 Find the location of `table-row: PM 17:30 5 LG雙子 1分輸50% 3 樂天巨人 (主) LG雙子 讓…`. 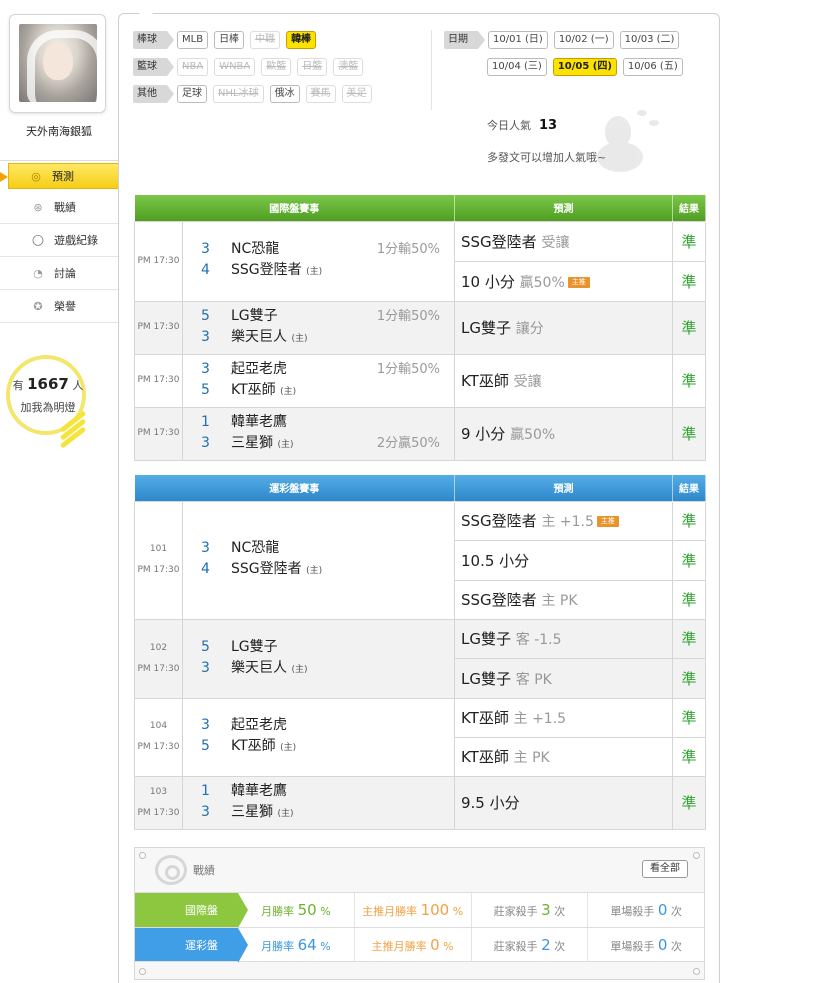

table-row: PM 17:30 5 LG雙子 1分輸50% 3 樂天巨人 (主) LG雙子 讓… is located at coordinates (420, 327).